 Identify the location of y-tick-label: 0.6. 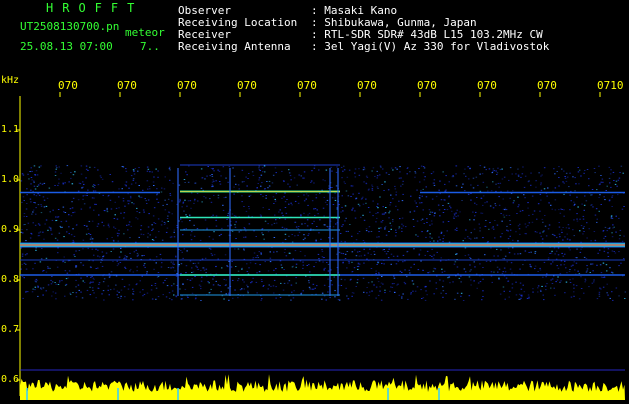
(10, 379).